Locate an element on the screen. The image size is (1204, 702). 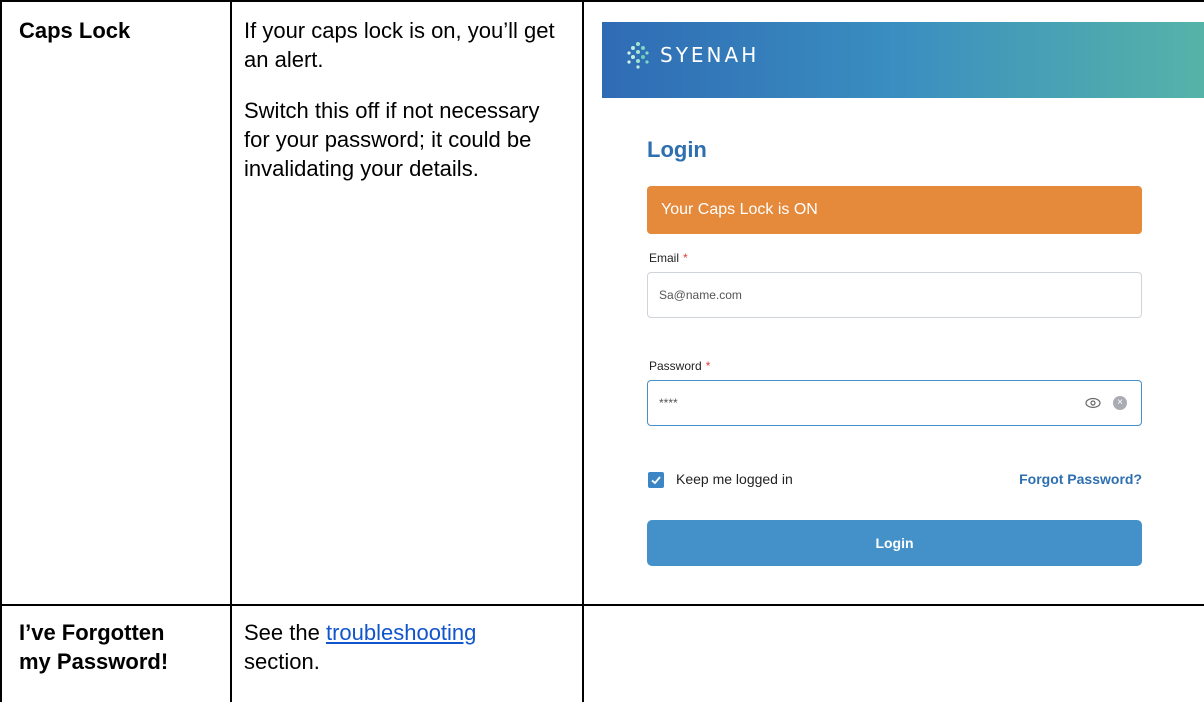
eye-icon is located at coordinates (1093, 403).